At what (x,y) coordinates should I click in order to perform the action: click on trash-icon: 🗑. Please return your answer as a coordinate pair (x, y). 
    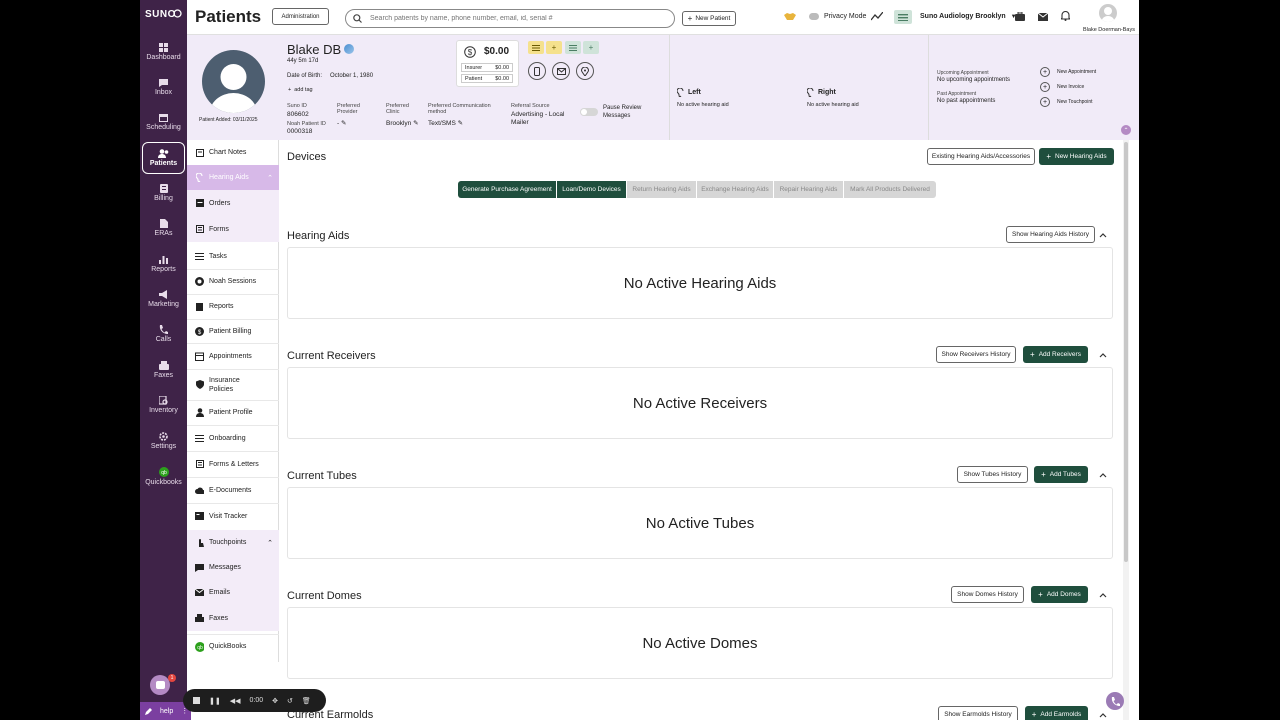
    Looking at the image, I should click on (306, 701).